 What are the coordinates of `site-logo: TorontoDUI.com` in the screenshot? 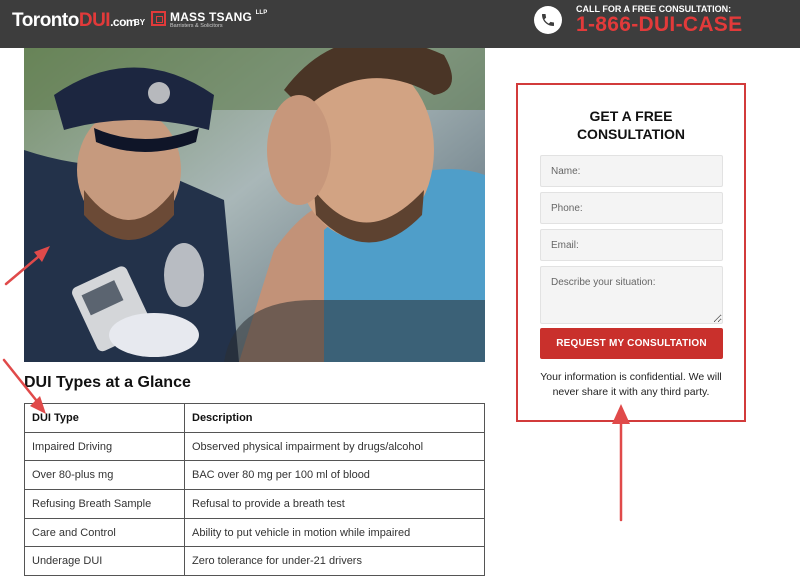 It's located at (74, 21).